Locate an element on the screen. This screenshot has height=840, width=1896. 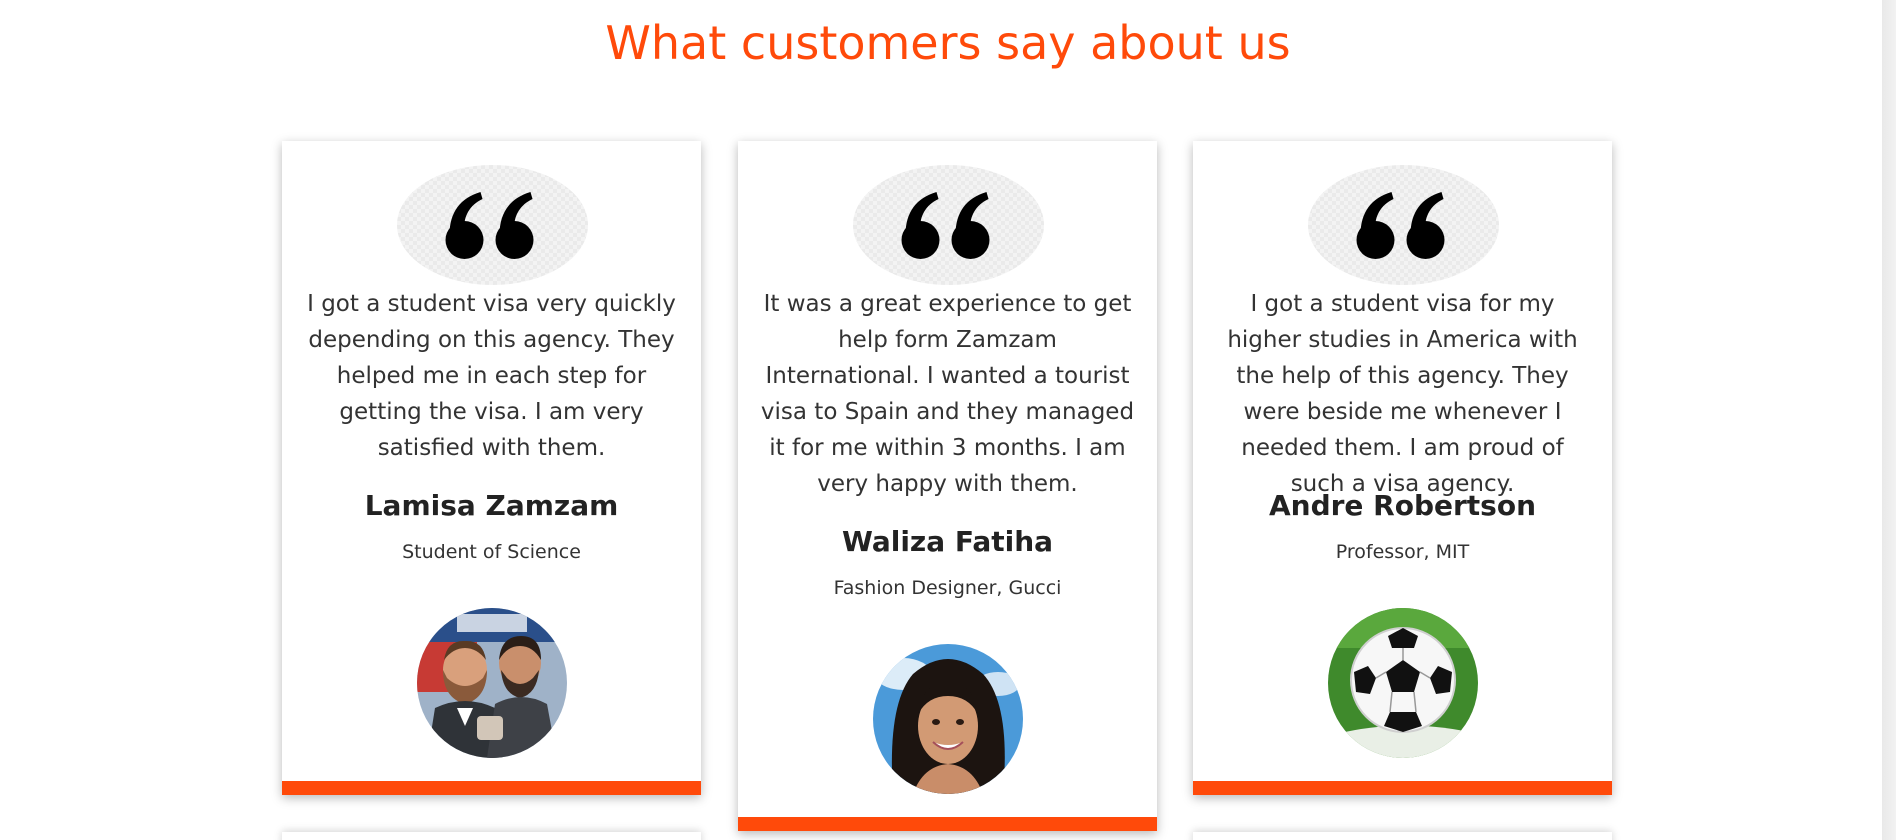
testimonial-role: Student of Science is located at coordinates (491, 552).